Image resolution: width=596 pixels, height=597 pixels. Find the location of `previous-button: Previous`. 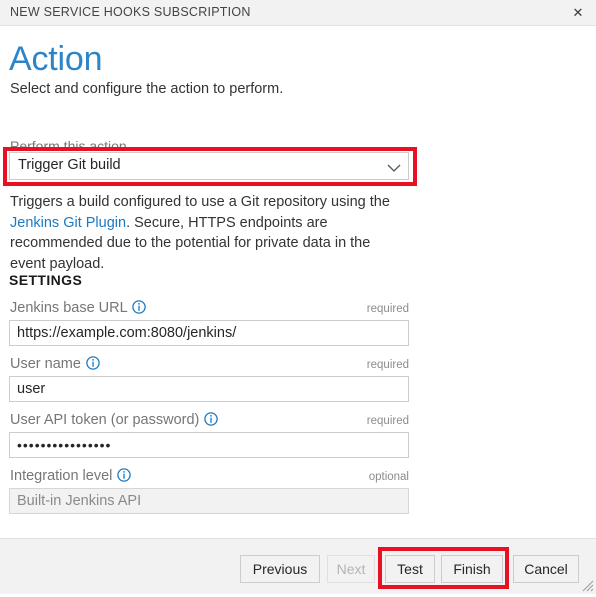

previous-button: Previous is located at coordinates (280, 569).